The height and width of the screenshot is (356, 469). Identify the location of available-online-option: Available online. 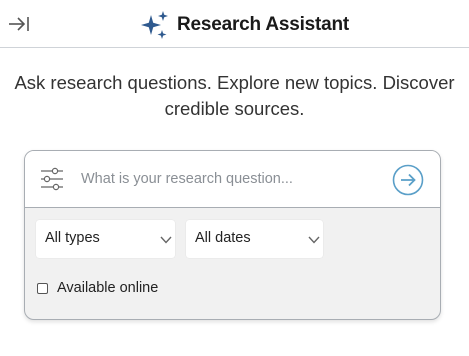
(97, 288).